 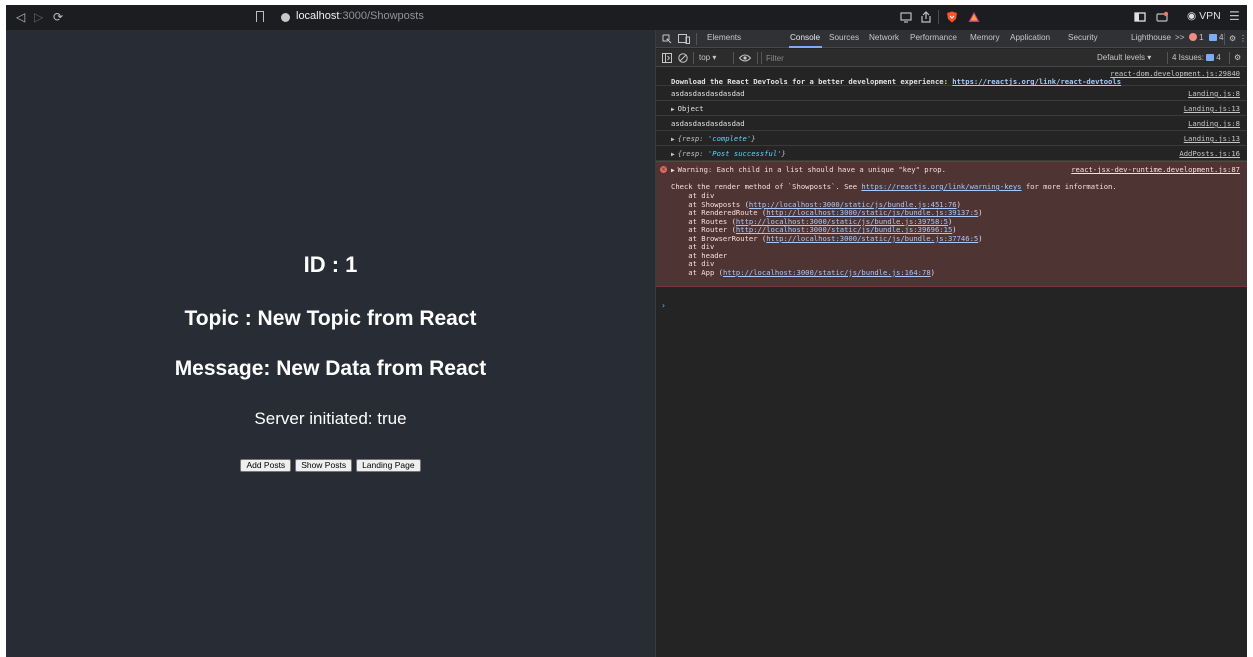 What do you see at coordinates (1234, 16) in the screenshot?
I see `menu-icon: ☰` at bounding box center [1234, 16].